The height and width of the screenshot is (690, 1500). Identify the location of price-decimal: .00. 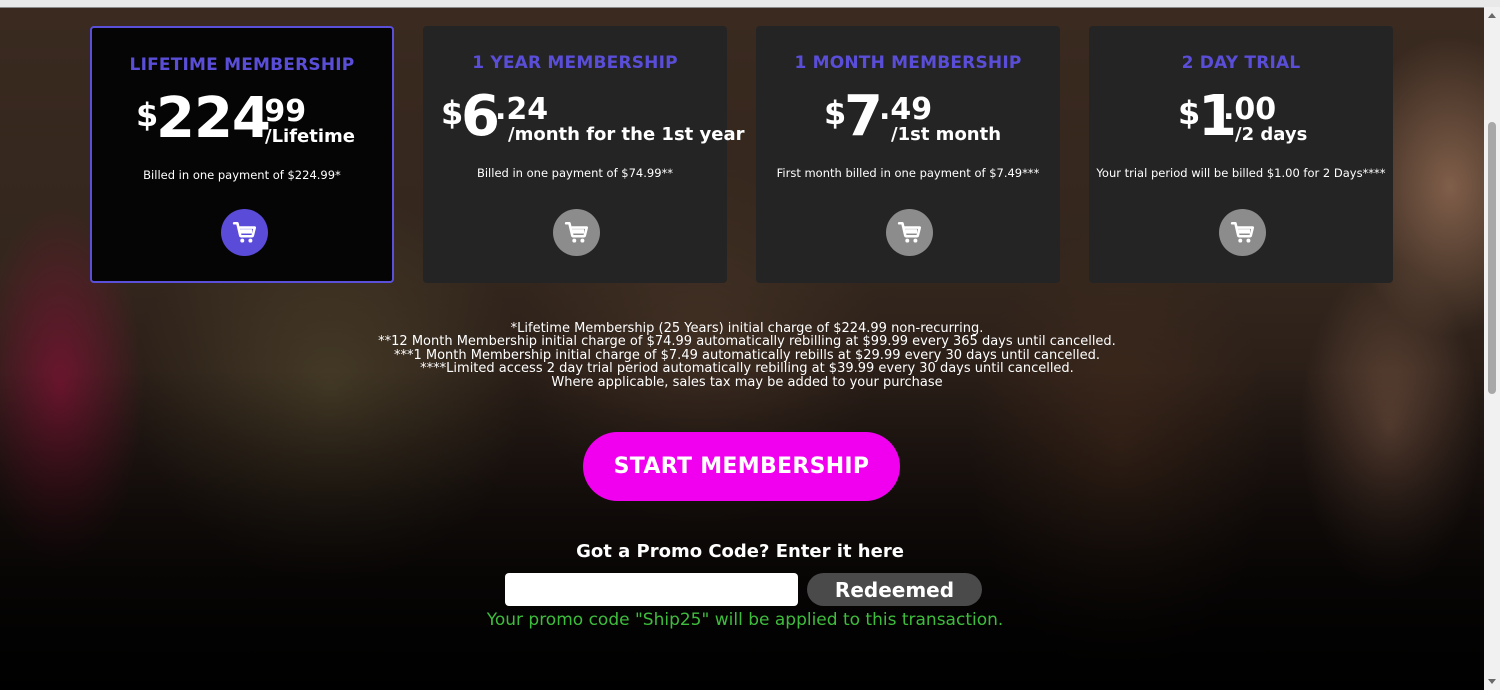
(1250, 109).